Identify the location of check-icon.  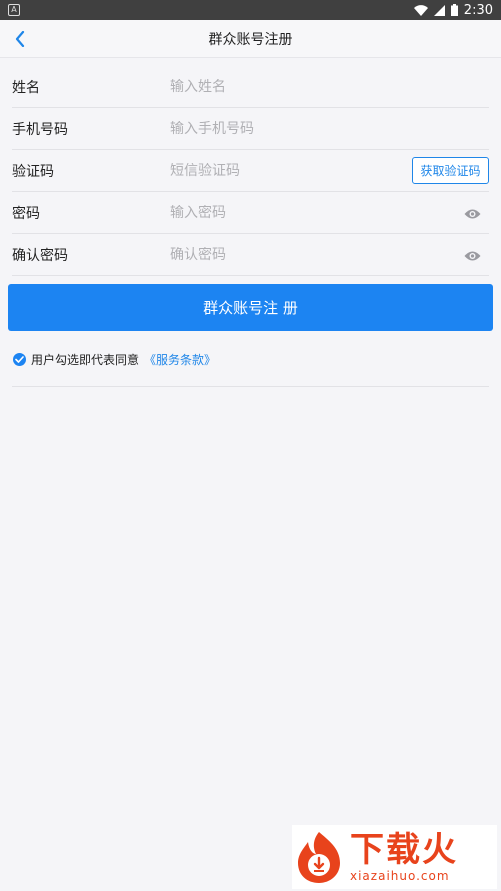
(19, 359).